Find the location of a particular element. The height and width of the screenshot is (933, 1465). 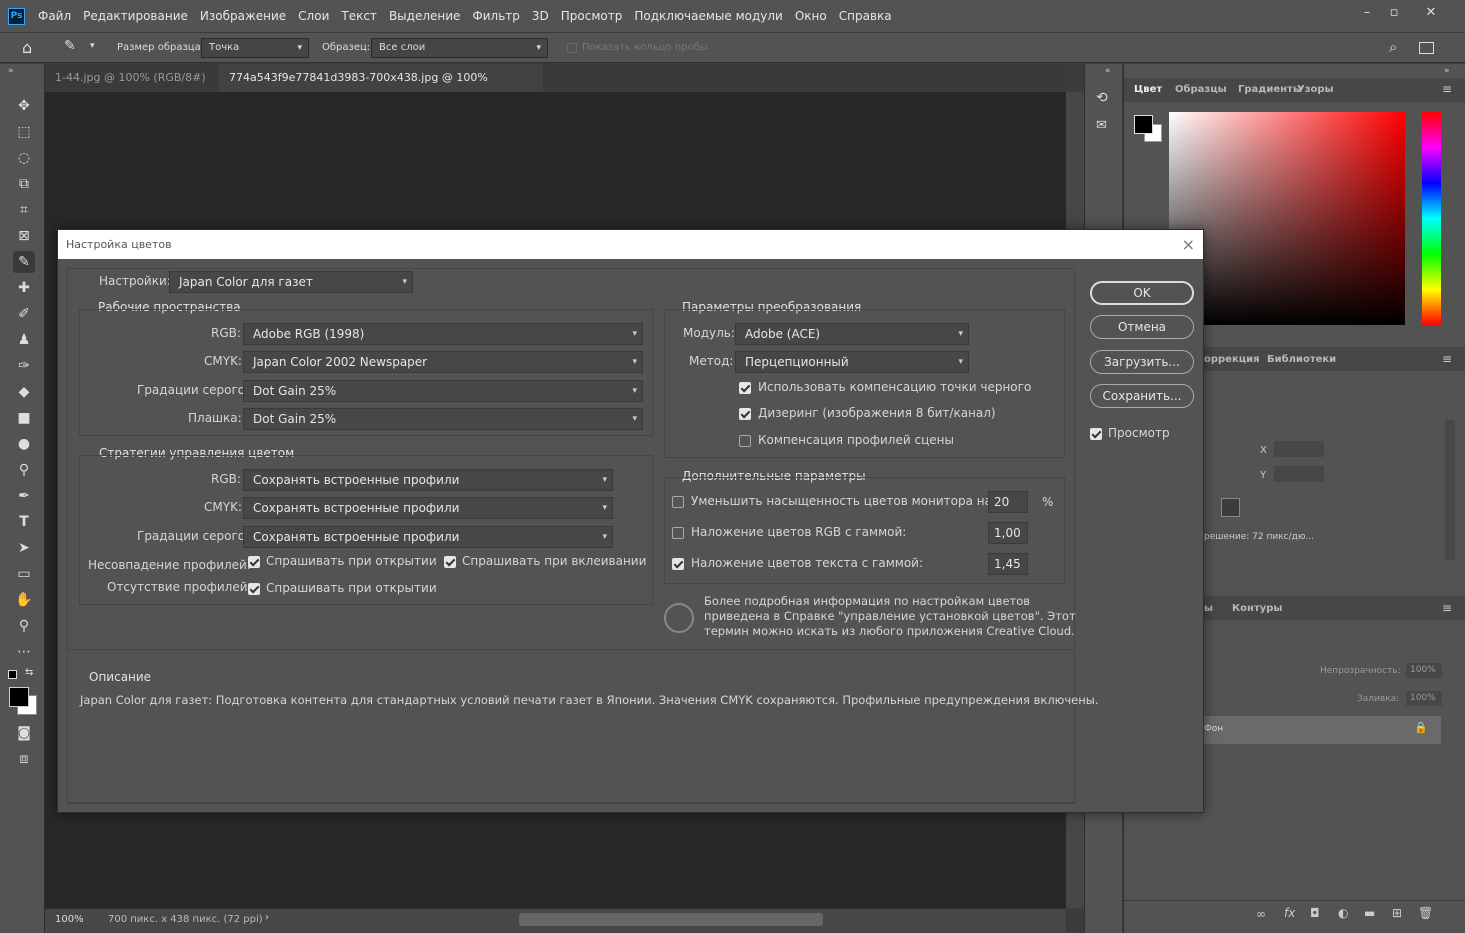

settings-select: Japan Color для газет ▾ is located at coordinates (291, 282).